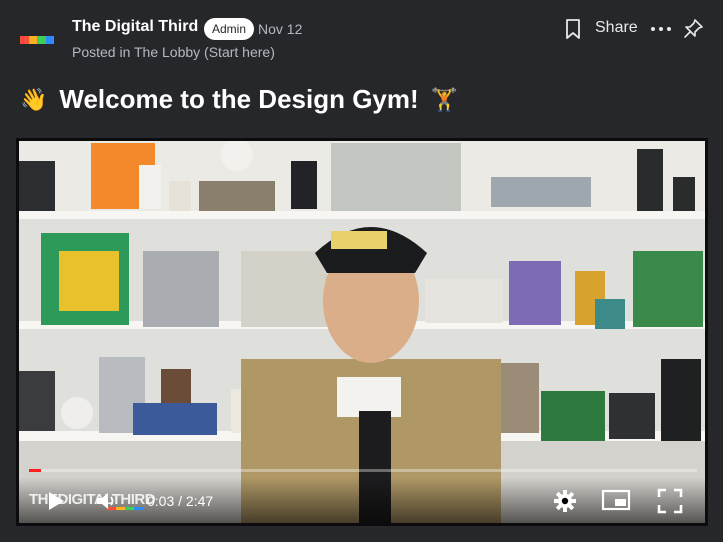  What do you see at coordinates (573, 29) in the screenshot?
I see `bookmark-icon` at bounding box center [573, 29].